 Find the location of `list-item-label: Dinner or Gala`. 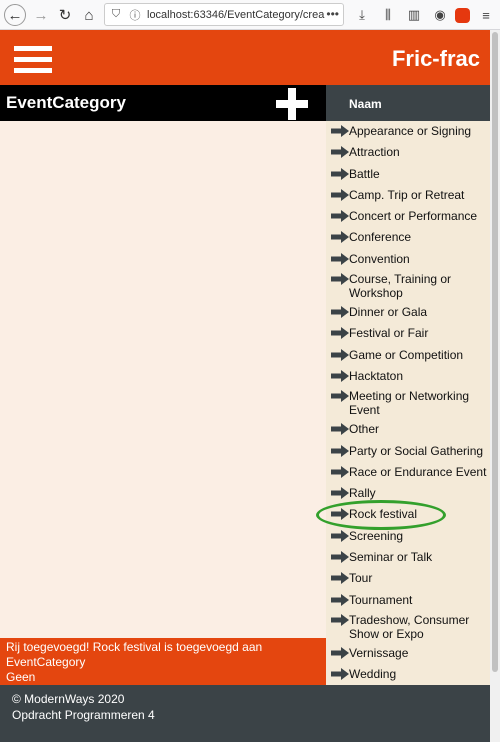

list-item-label: Dinner or Gala is located at coordinates (388, 312).